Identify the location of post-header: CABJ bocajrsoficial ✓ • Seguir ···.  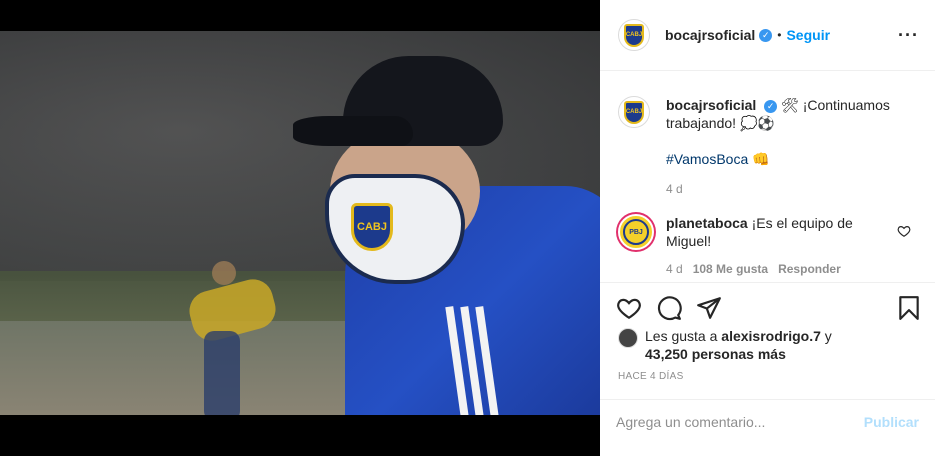
(767, 35).